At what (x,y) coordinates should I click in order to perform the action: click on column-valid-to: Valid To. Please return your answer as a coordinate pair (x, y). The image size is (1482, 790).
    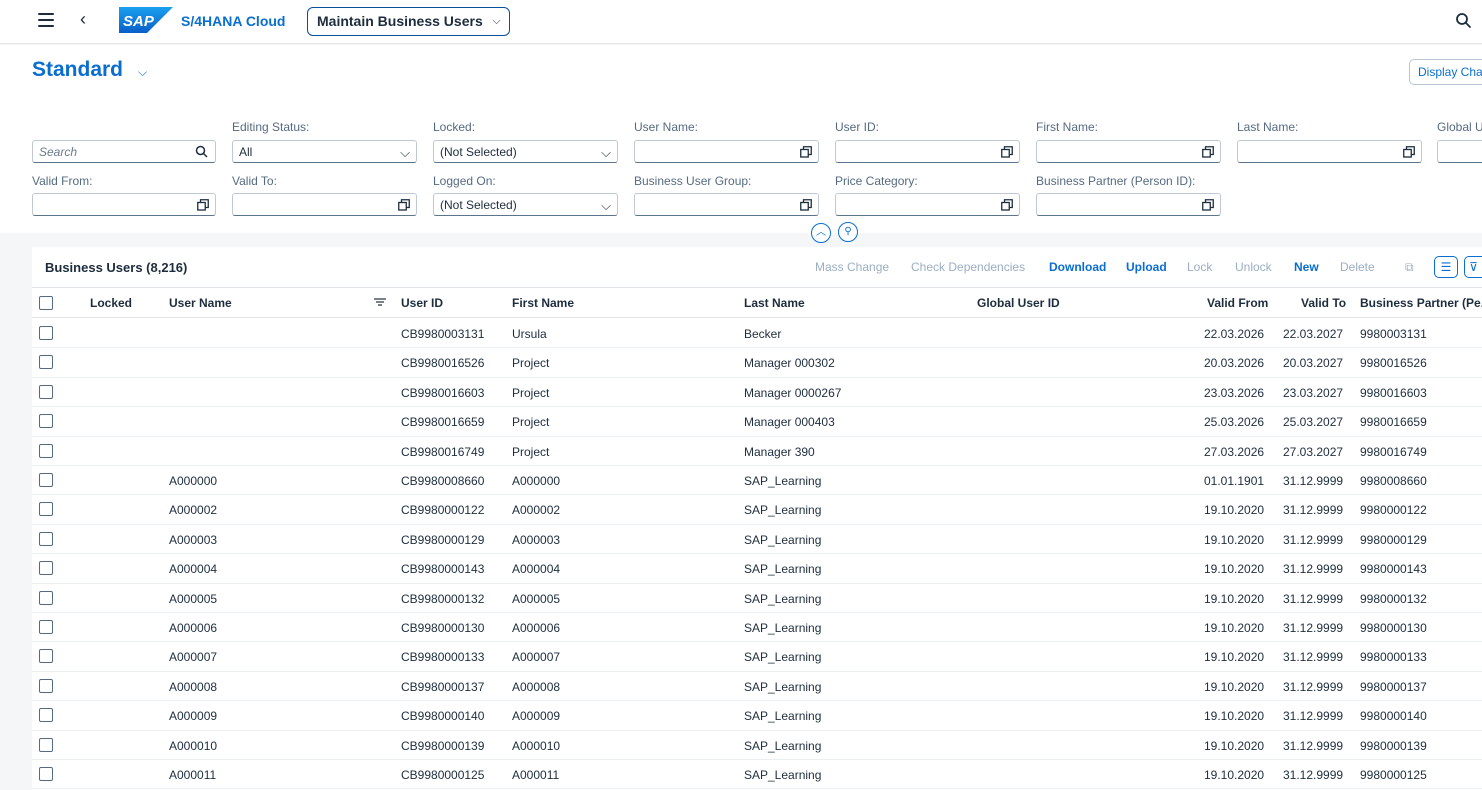
    Looking at the image, I should click on (1323, 303).